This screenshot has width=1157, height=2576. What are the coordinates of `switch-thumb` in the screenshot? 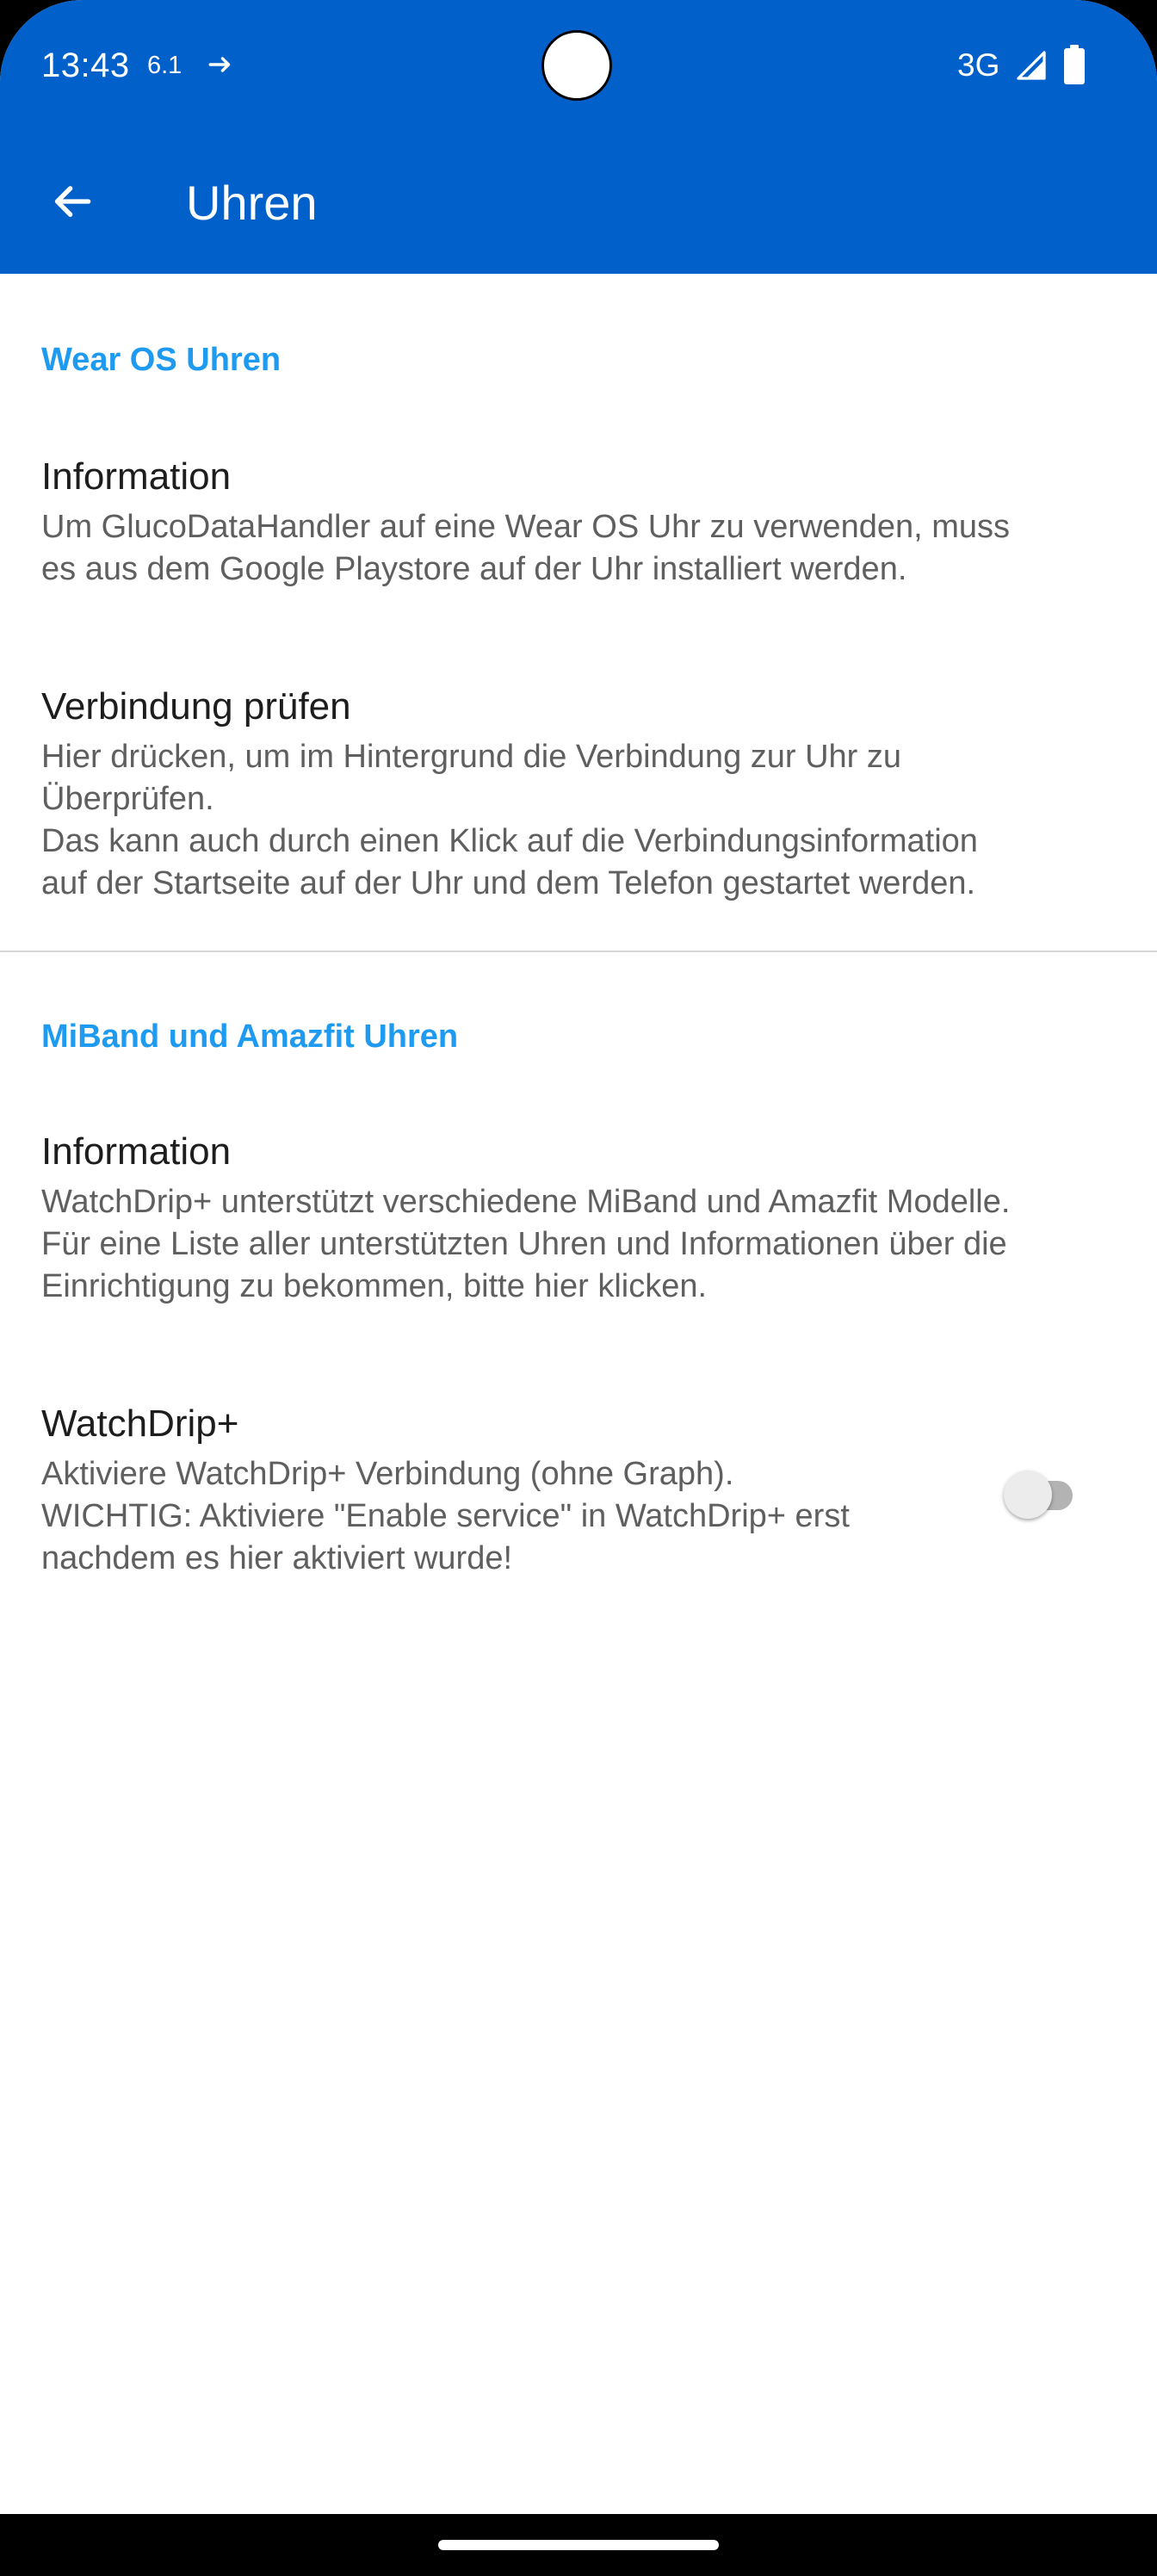 It's located at (1028, 1495).